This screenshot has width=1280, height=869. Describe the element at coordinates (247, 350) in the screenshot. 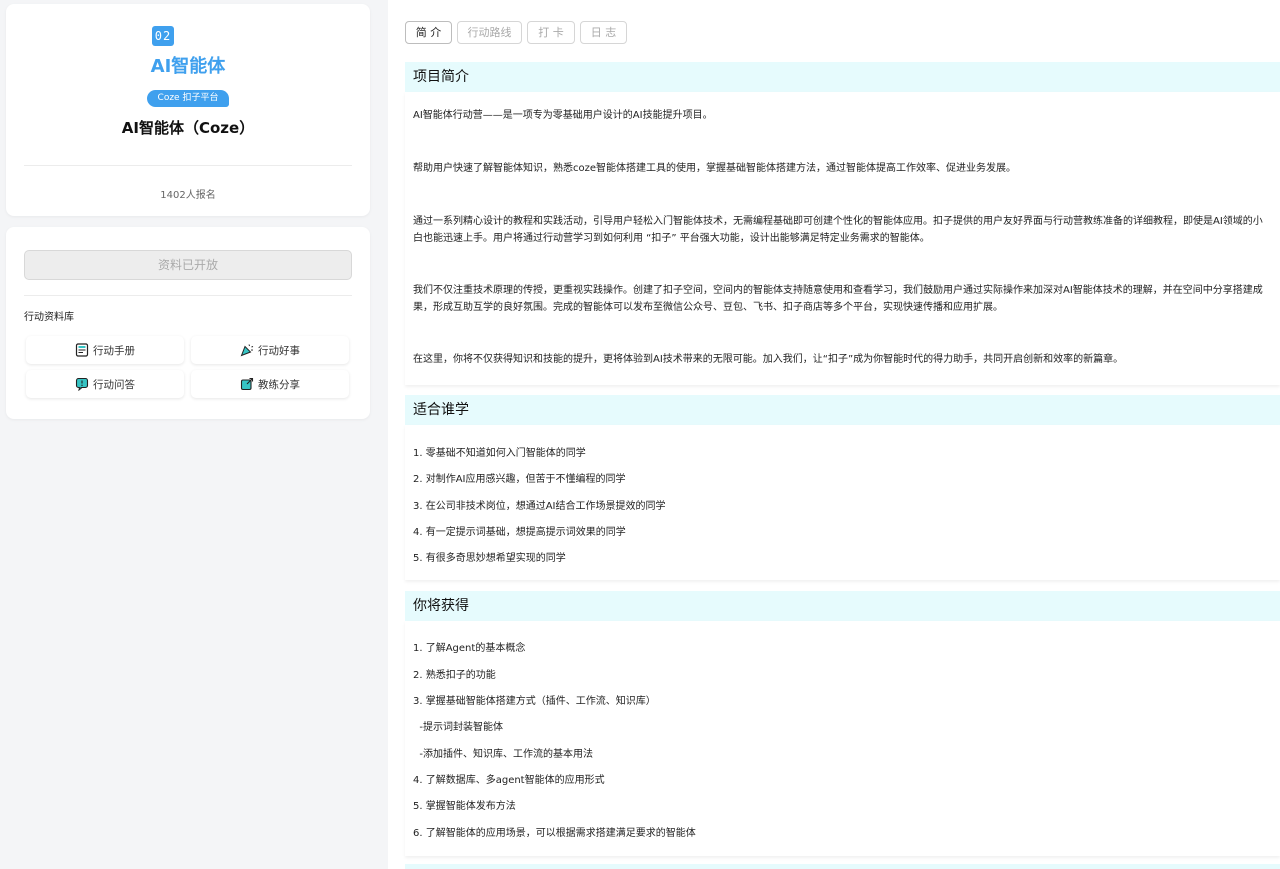

I see `party-popper-icon` at that location.